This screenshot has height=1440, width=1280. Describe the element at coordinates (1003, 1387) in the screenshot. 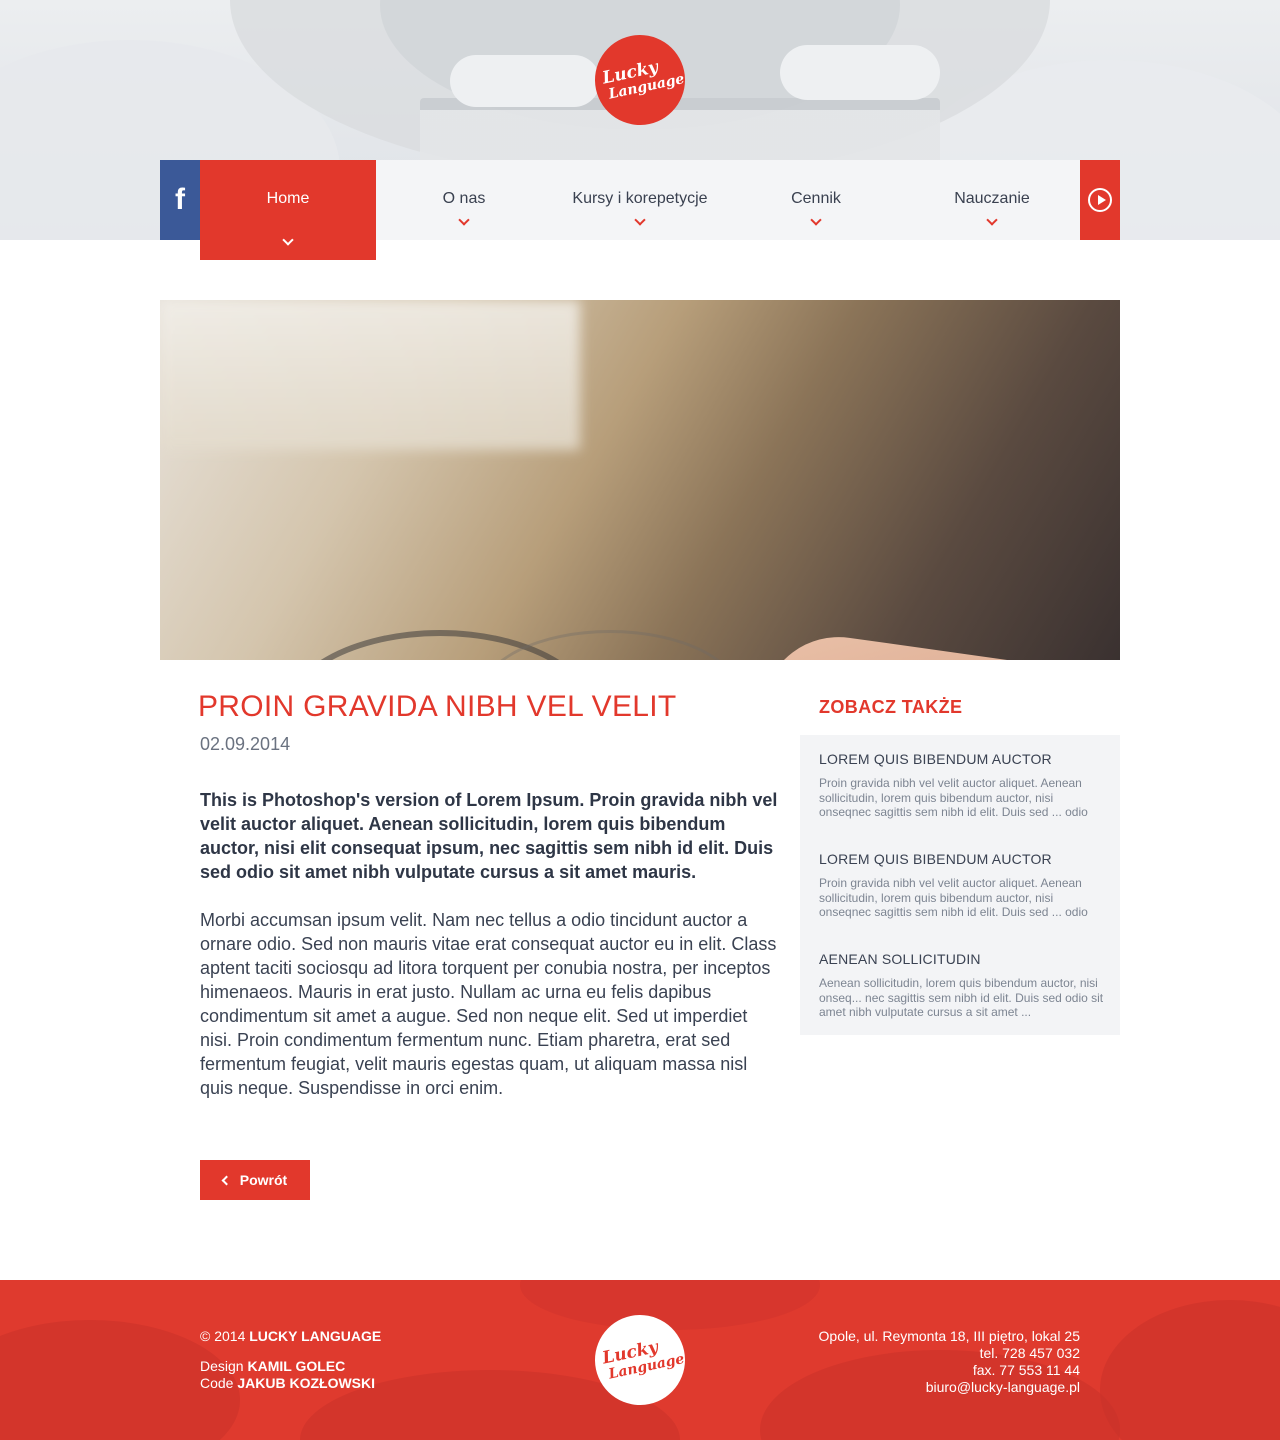

I see `contact-email-link: biuro@lucky-language.pl` at that location.